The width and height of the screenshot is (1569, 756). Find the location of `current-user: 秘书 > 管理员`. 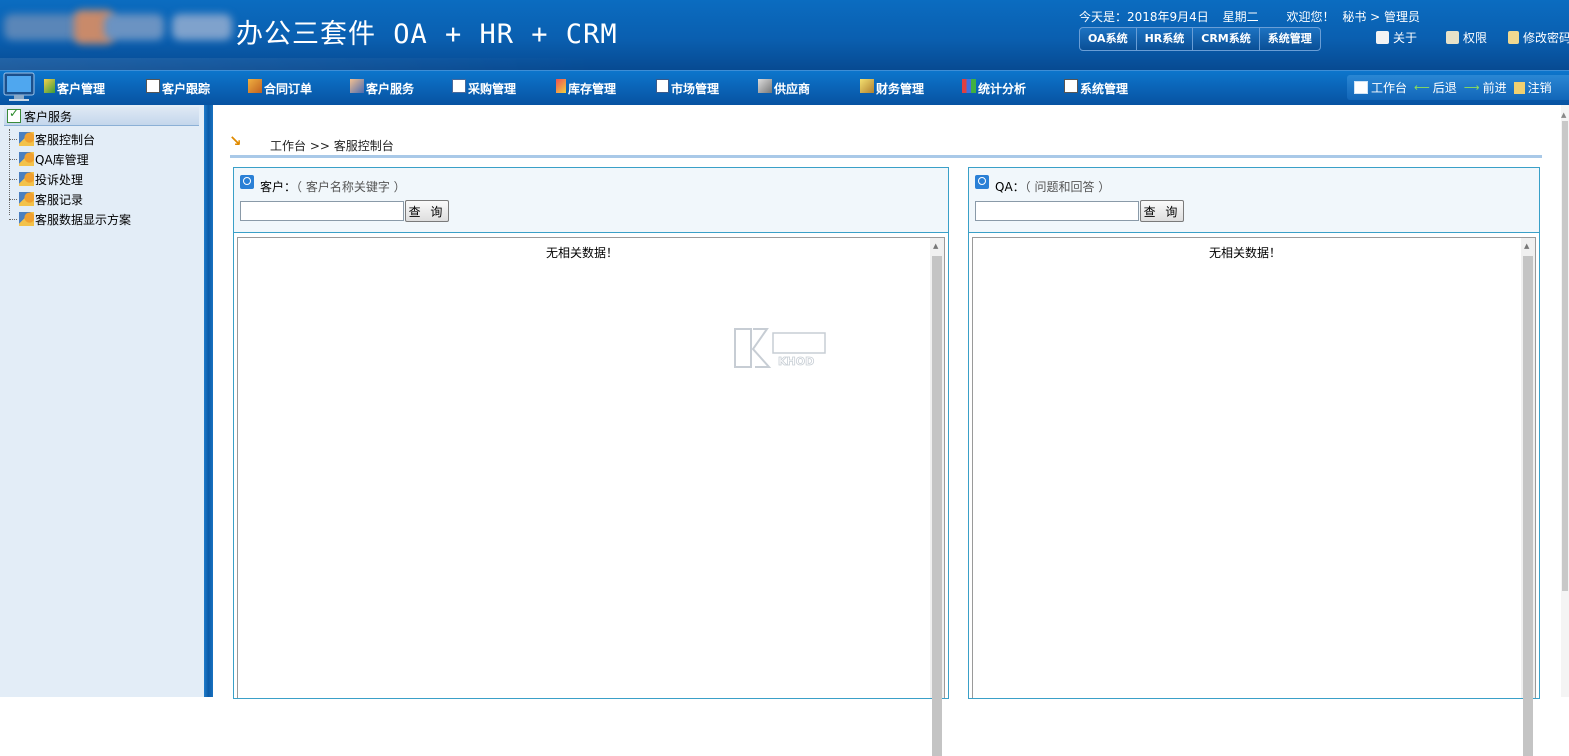

current-user: 秘书 > 管理员 is located at coordinates (1381, 17).